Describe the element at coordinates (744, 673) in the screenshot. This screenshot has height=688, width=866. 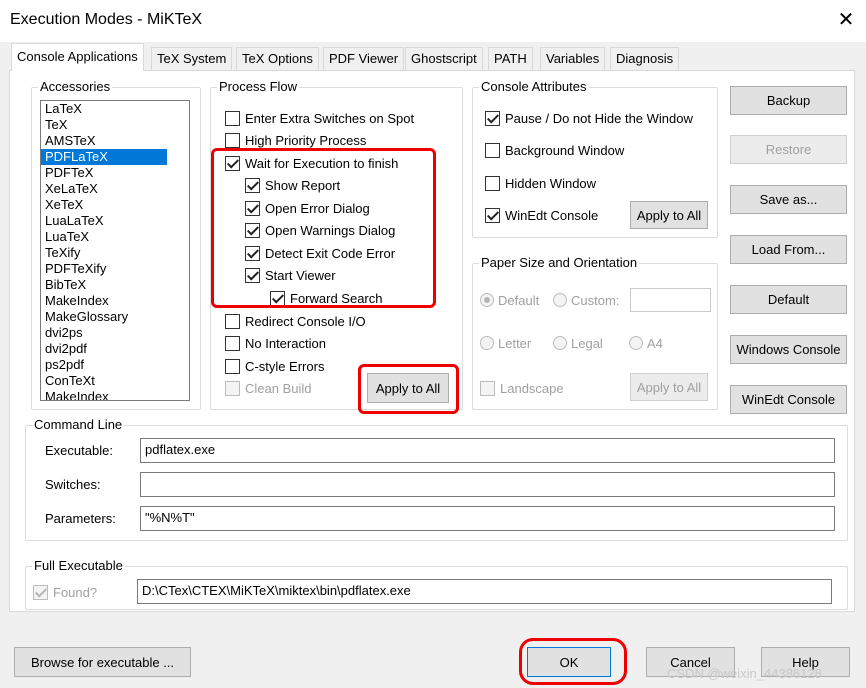
I see `watermark: CSDN @weixin_44386128` at that location.